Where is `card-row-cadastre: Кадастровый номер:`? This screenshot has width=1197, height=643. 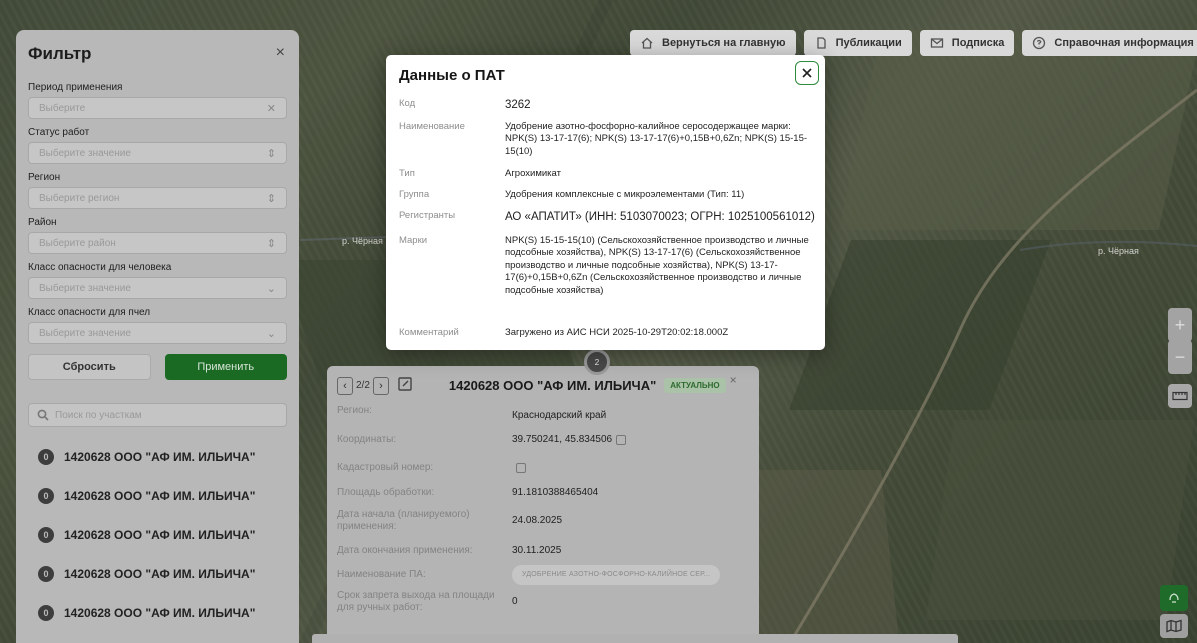 card-row-cadastre: Кадастровый номер: is located at coordinates (543, 468).